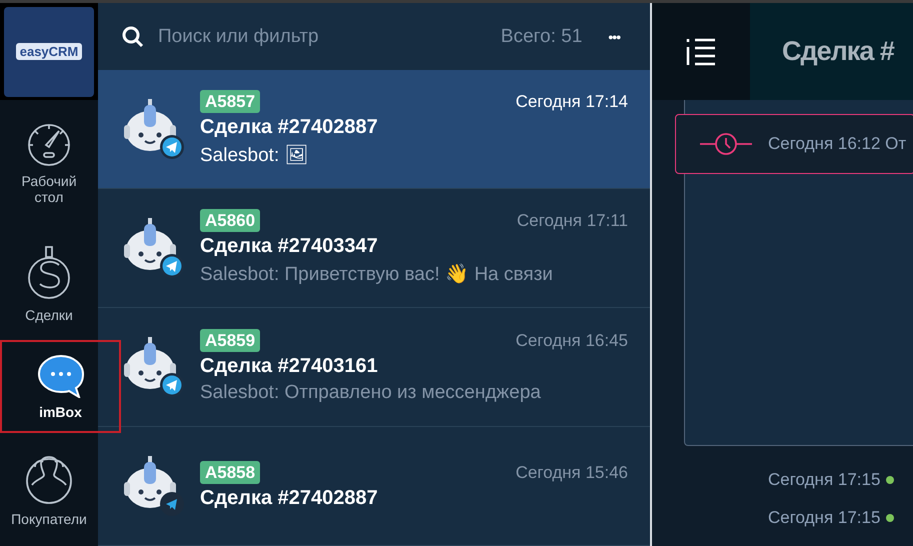 The image size is (913, 546). Describe the element at coordinates (572, 340) in the screenshot. I see `chat-time: Сегодня 16:45` at that location.